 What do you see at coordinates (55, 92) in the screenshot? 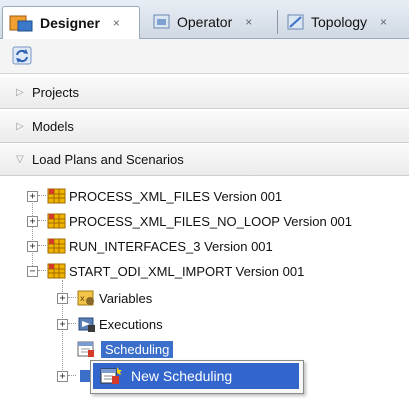
I see `accordion-label: Projects` at bounding box center [55, 92].